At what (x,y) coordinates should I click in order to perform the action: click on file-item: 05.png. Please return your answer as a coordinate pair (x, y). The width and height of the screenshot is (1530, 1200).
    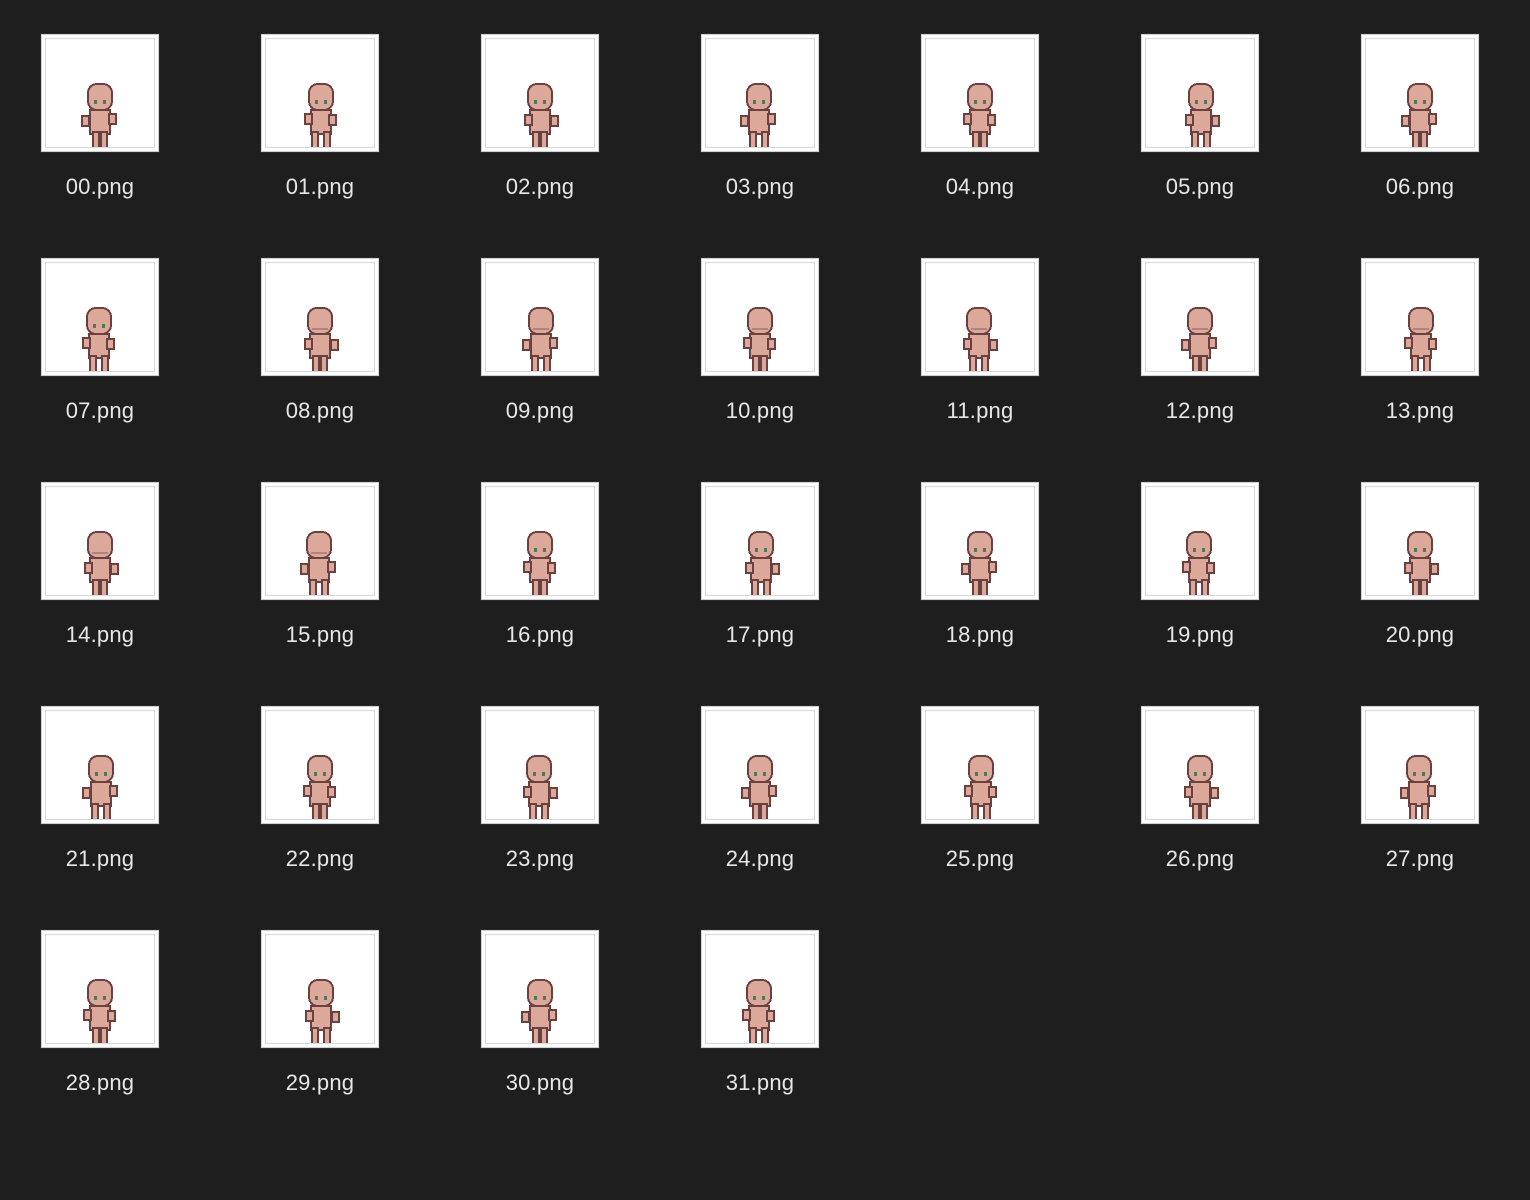
    Looking at the image, I should click on (1200, 102).